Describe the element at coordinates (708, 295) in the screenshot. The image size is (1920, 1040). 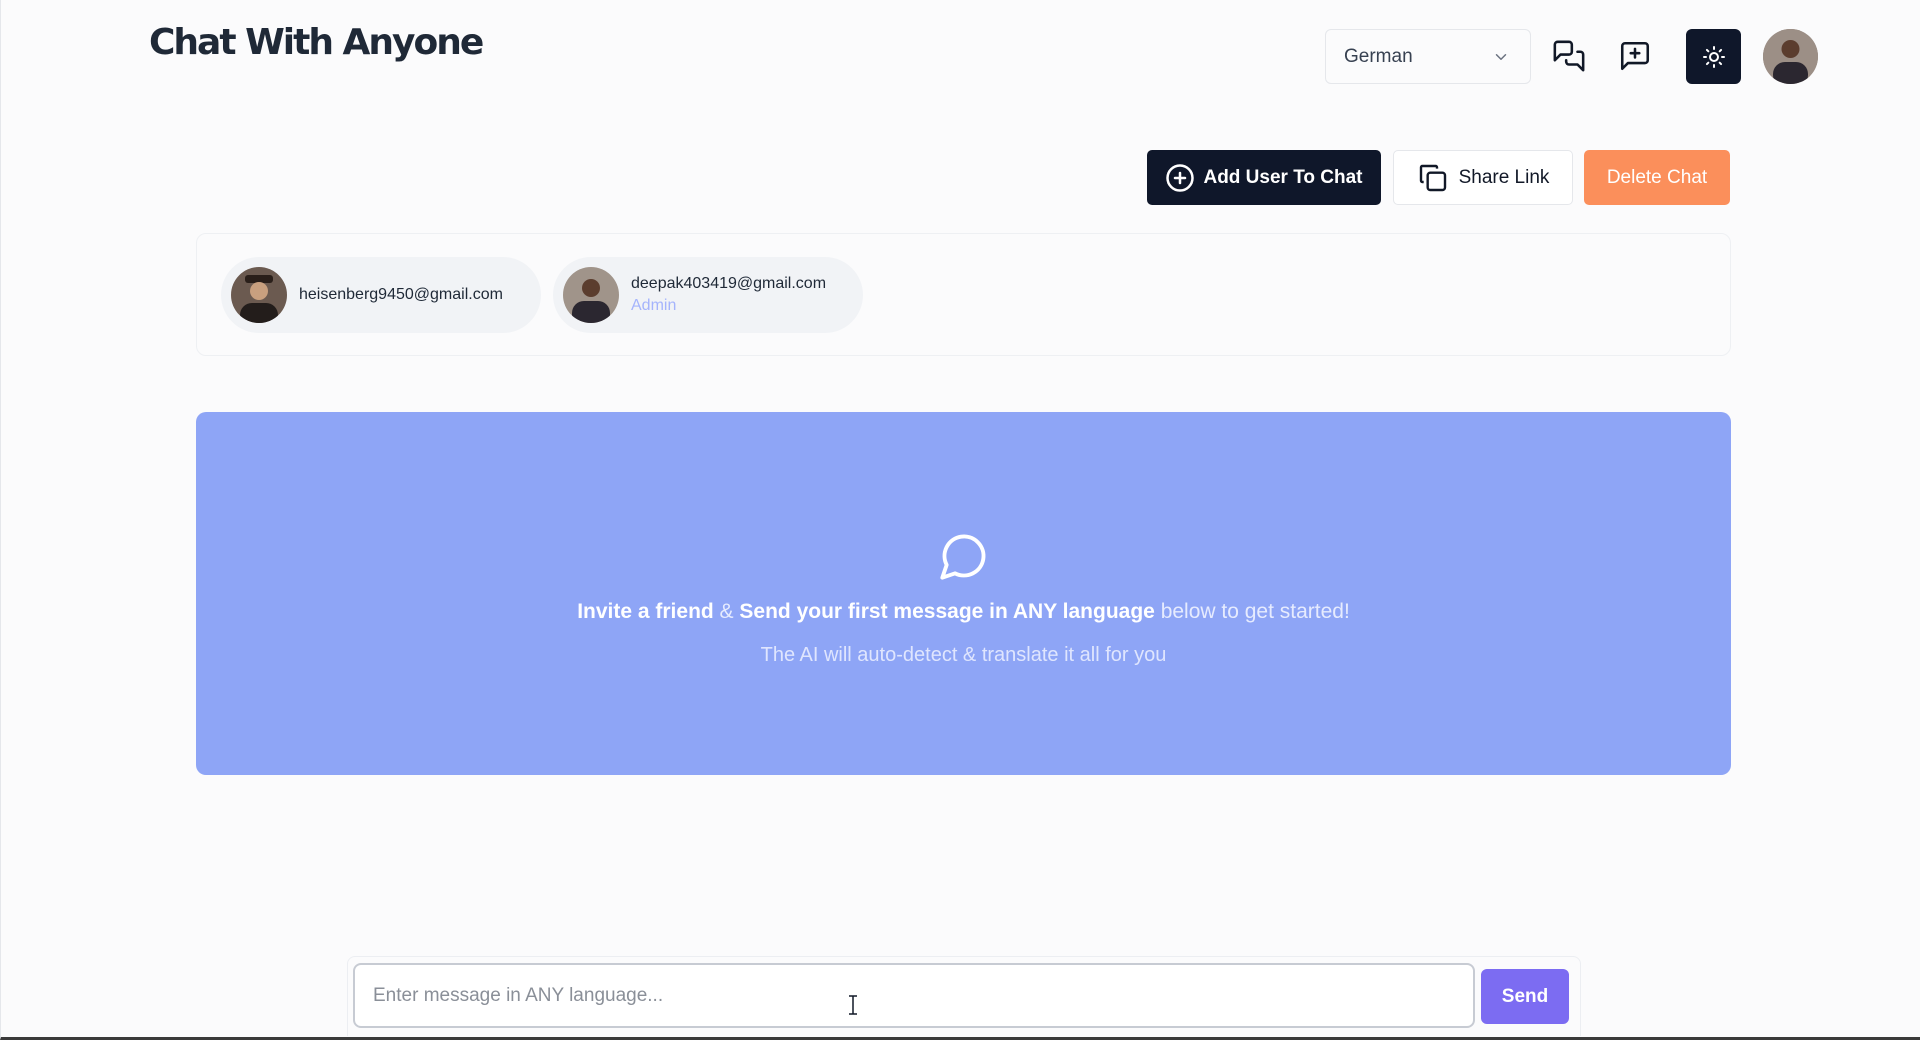
I see `member-chip: deepak403419@gmail.com Admin` at that location.